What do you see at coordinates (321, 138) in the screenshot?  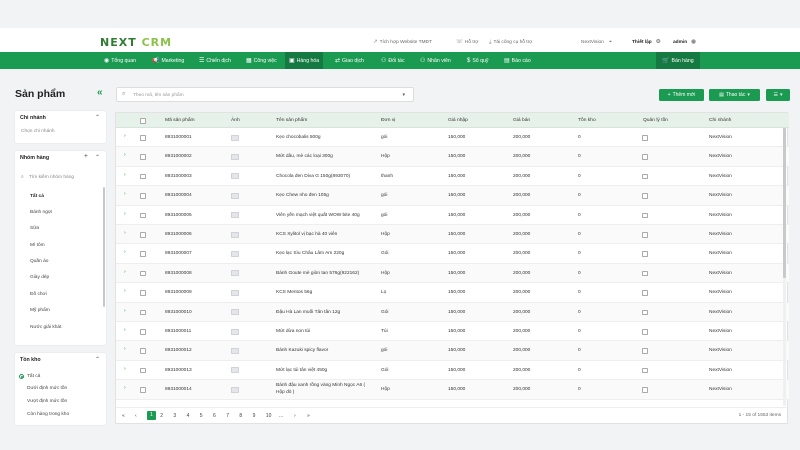 I see `cell-name: Kẹo chocobalis 500g` at bounding box center [321, 138].